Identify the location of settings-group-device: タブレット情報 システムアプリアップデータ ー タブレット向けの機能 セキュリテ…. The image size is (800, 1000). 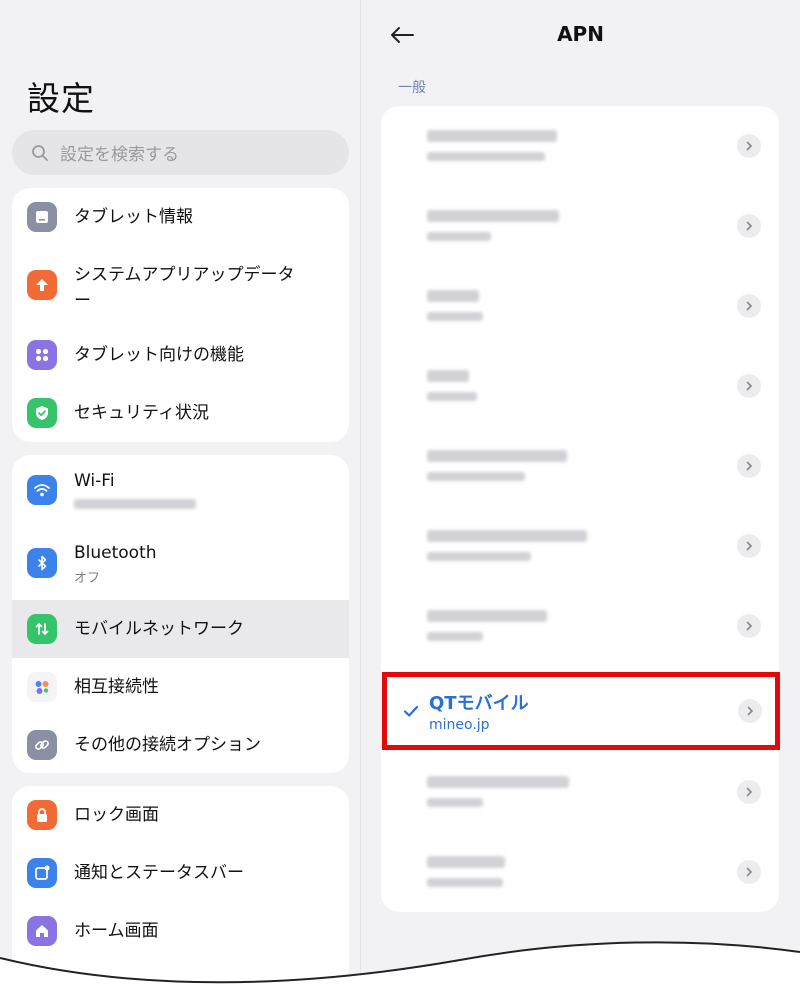
(180, 315).